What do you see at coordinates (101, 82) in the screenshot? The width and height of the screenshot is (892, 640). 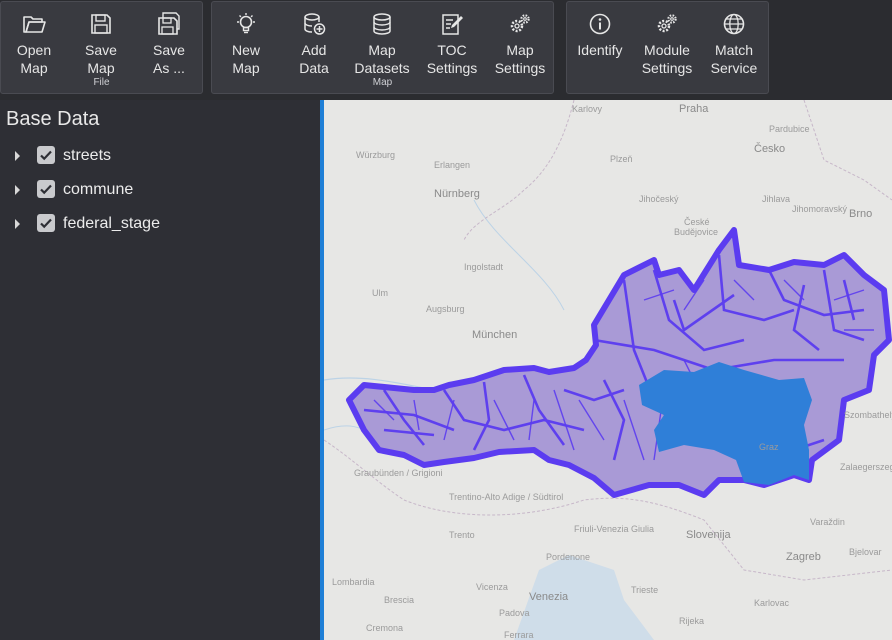 I see `ribbon-group-label: File` at bounding box center [101, 82].